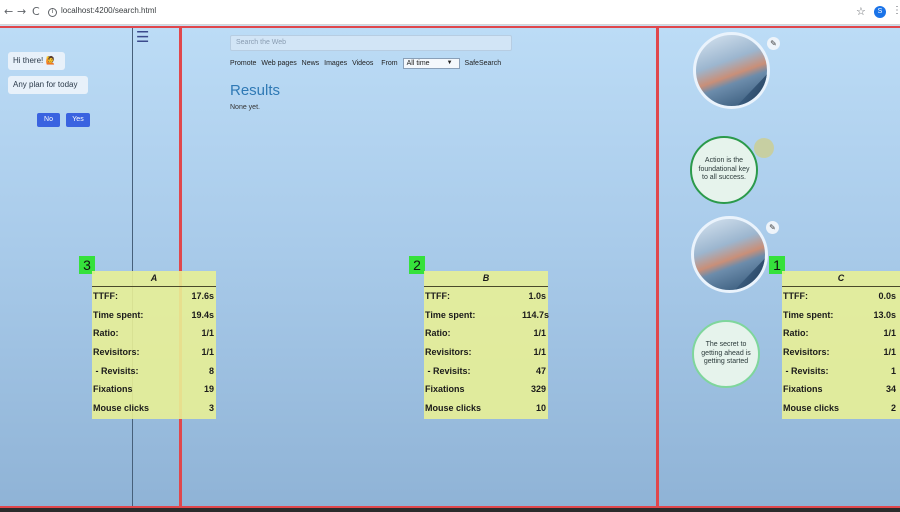 The width and height of the screenshot is (900, 512). I want to click on stats-row: Fixations 329, so click(486, 389).